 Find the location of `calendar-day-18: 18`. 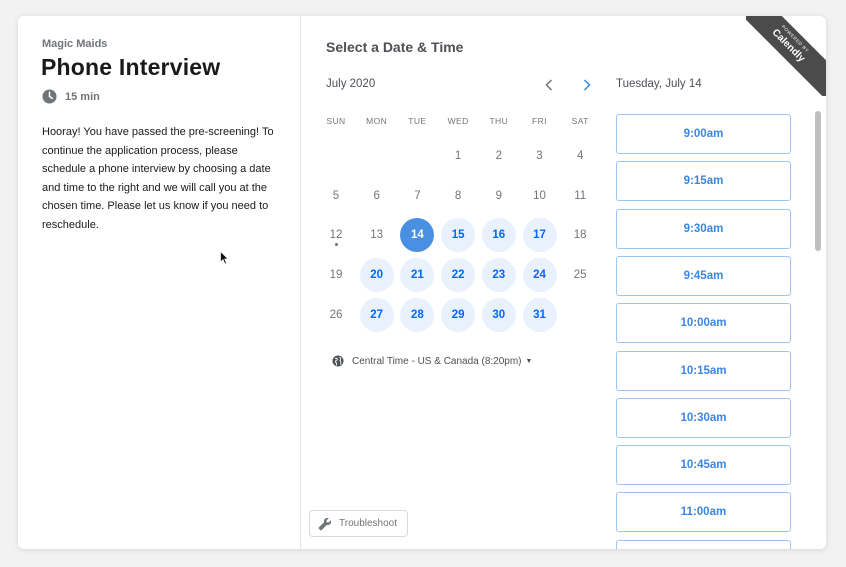

calendar-day-18: 18 is located at coordinates (580, 235).